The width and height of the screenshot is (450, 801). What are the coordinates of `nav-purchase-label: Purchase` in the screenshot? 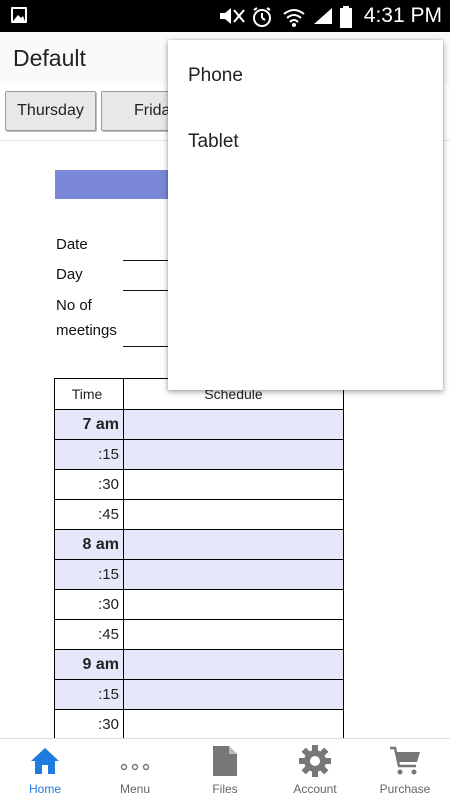 It's located at (405, 789).